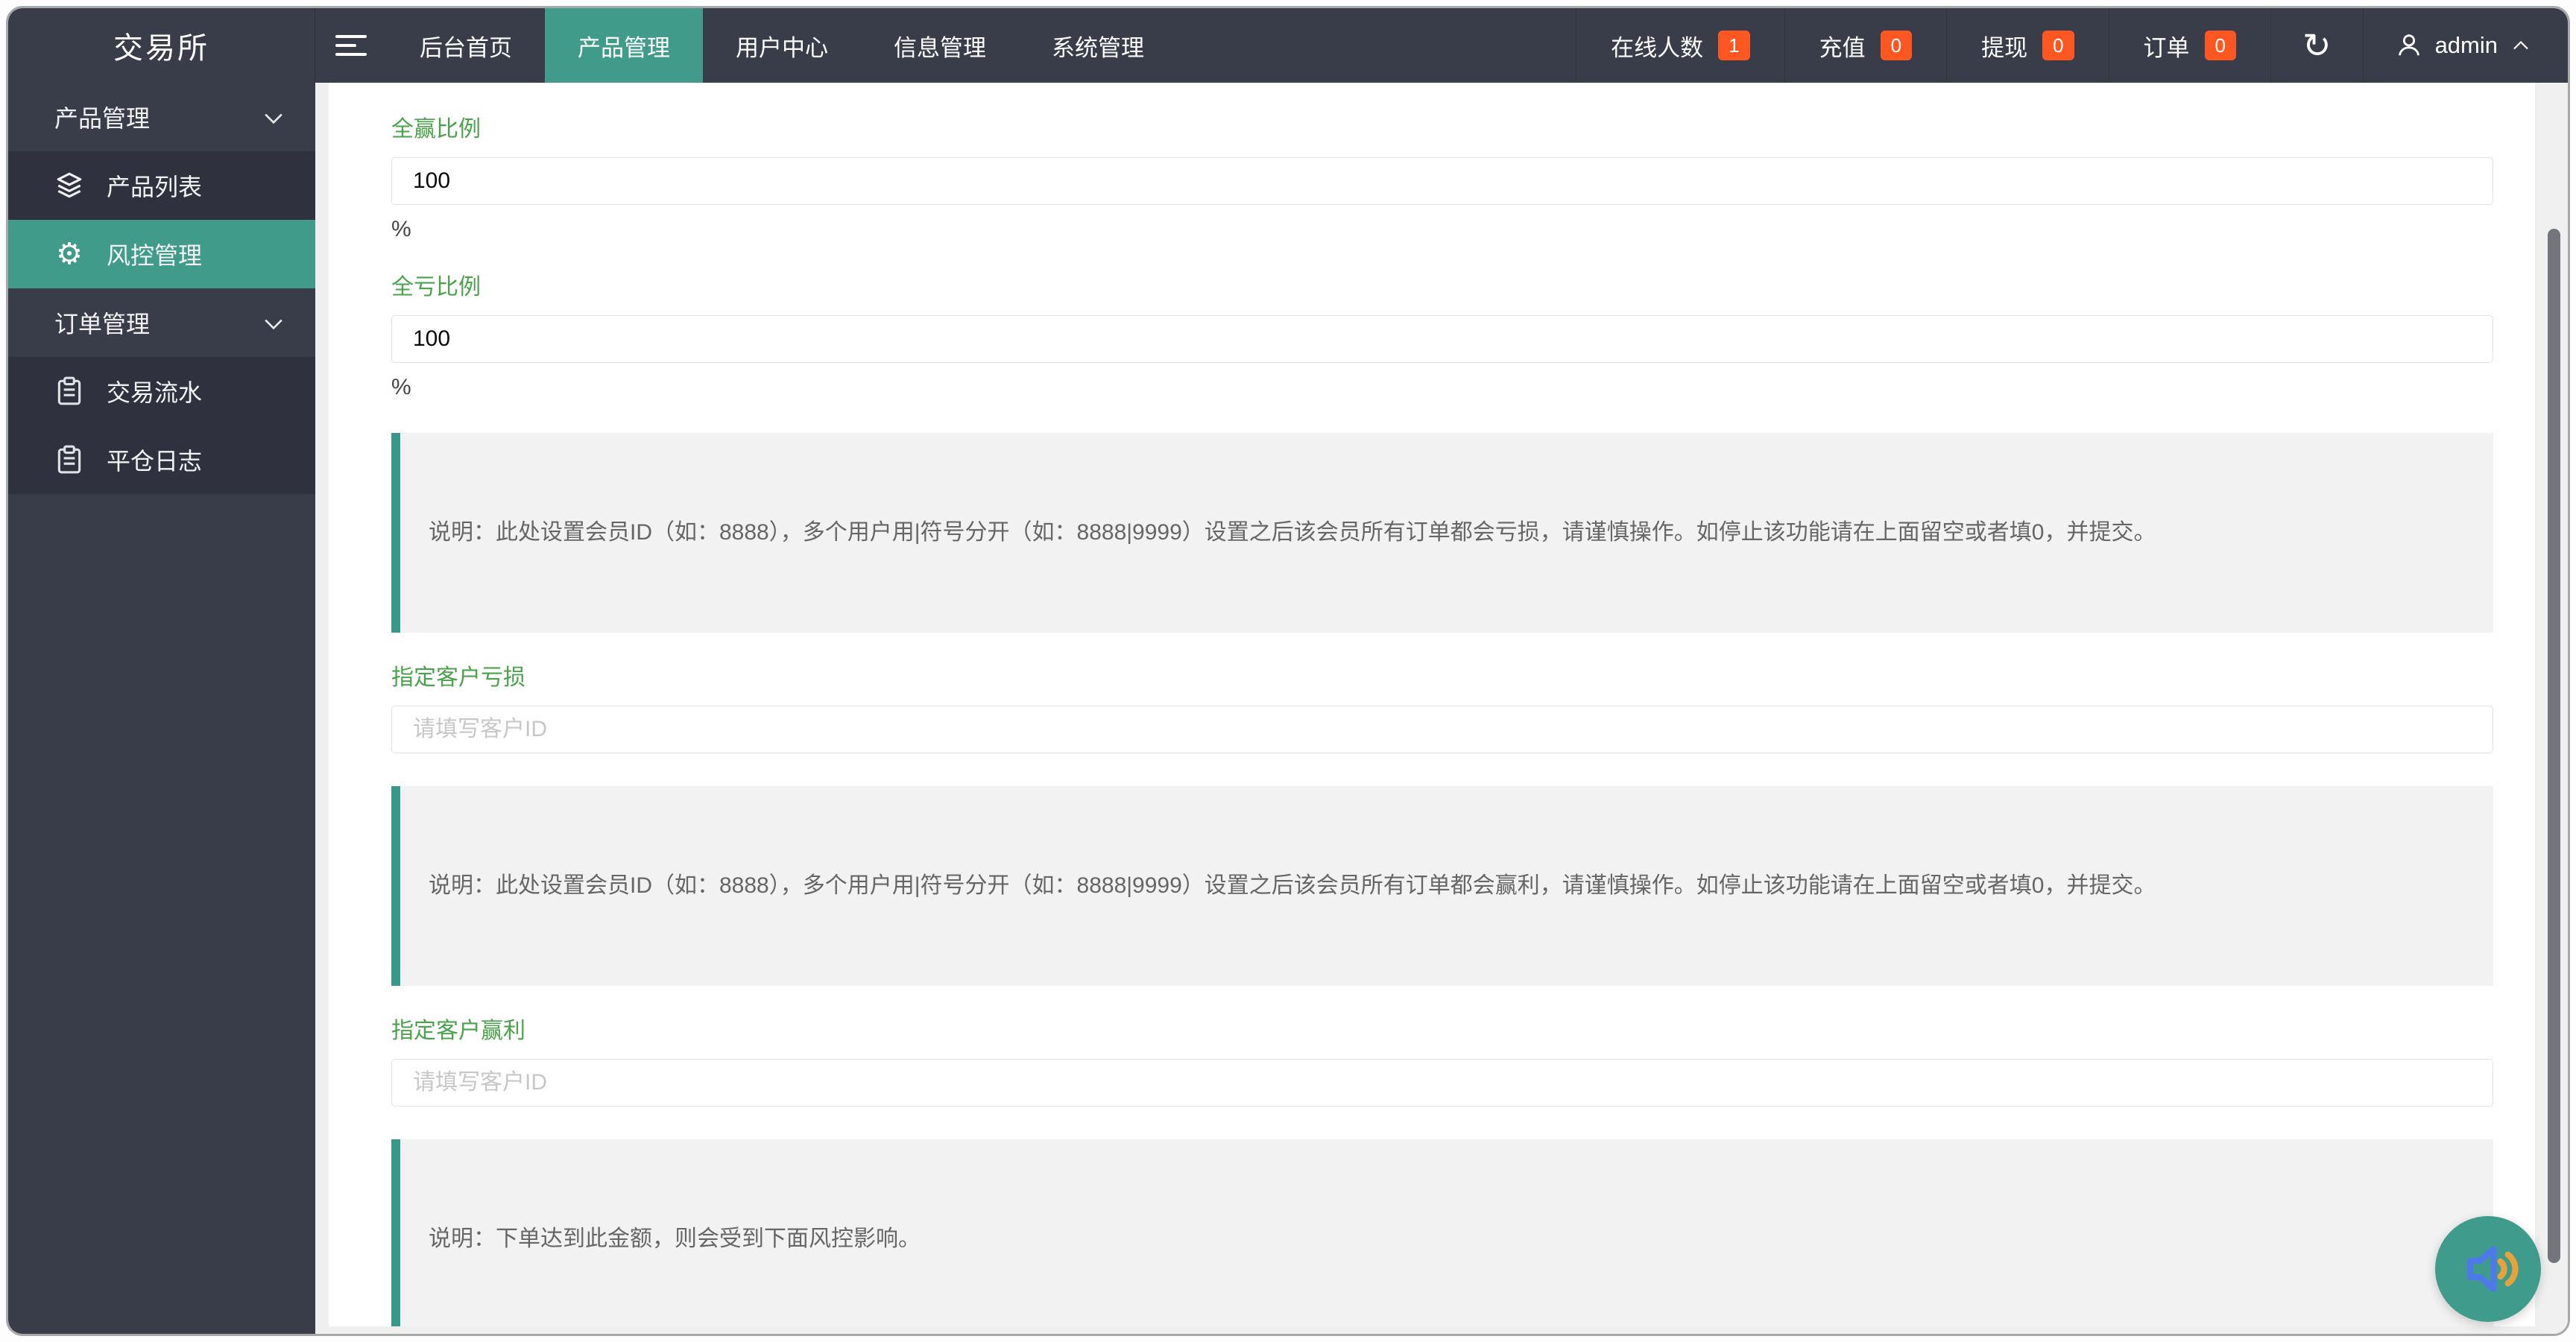 The height and width of the screenshot is (1342, 2576). Describe the element at coordinates (161, 708) in the screenshot. I see `sidebar: 产品管理 产品列表 ⚙ 风控管理 订单管理 交易流水 平仓日志` at that location.